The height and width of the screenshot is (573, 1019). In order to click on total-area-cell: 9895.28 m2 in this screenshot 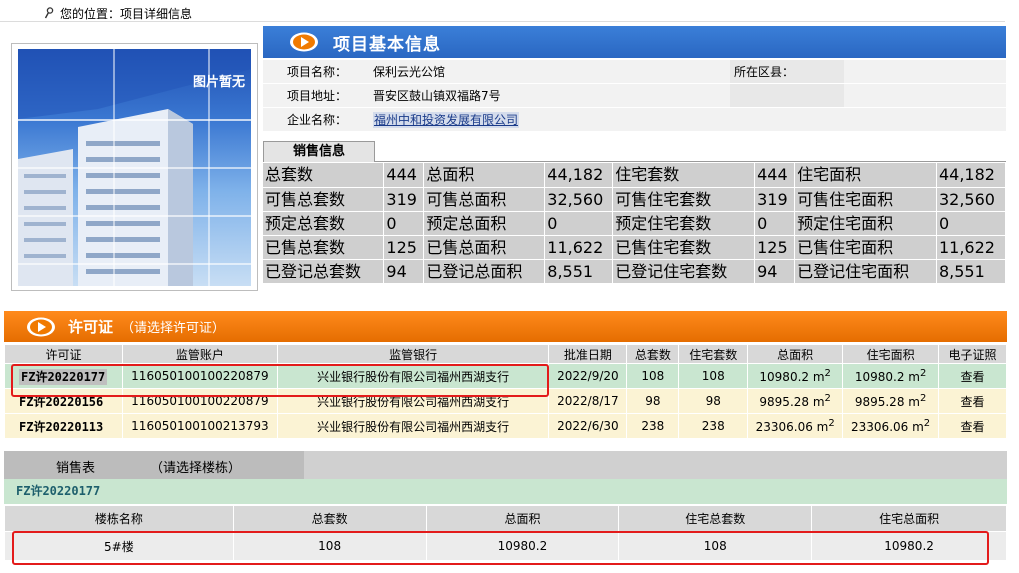, I will do `click(795, 401)`.